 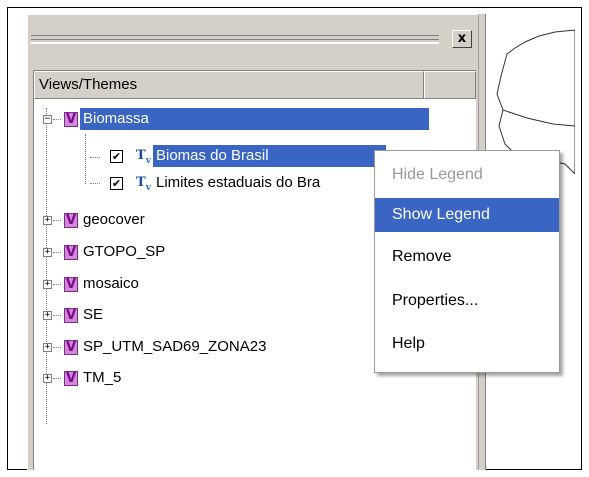 What do you see at coordinates (143, 284) in the screenshot?
I see `tree-row-mosaico: + V mosaico` at bounding box center [143, 284].